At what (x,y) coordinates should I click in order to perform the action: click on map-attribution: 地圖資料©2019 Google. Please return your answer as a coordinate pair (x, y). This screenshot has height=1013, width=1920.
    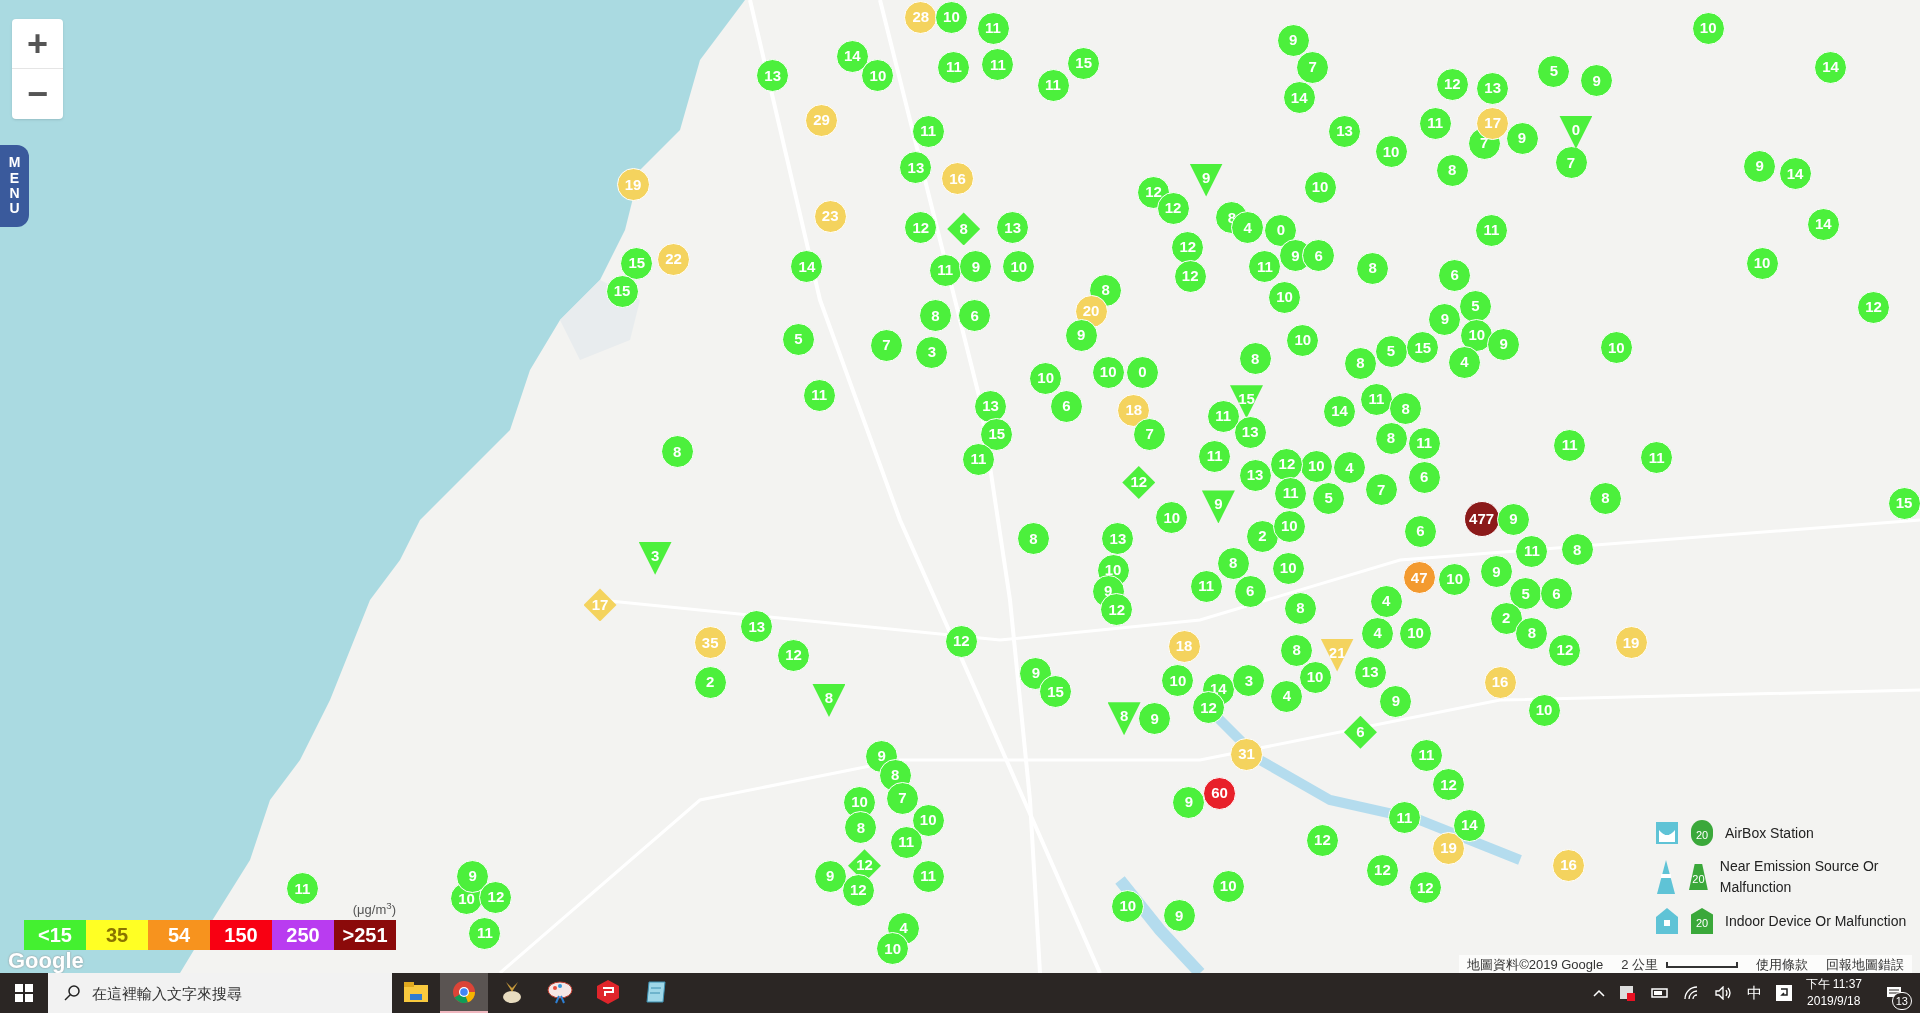
    Looking at the image, I should click on (1535, 964).